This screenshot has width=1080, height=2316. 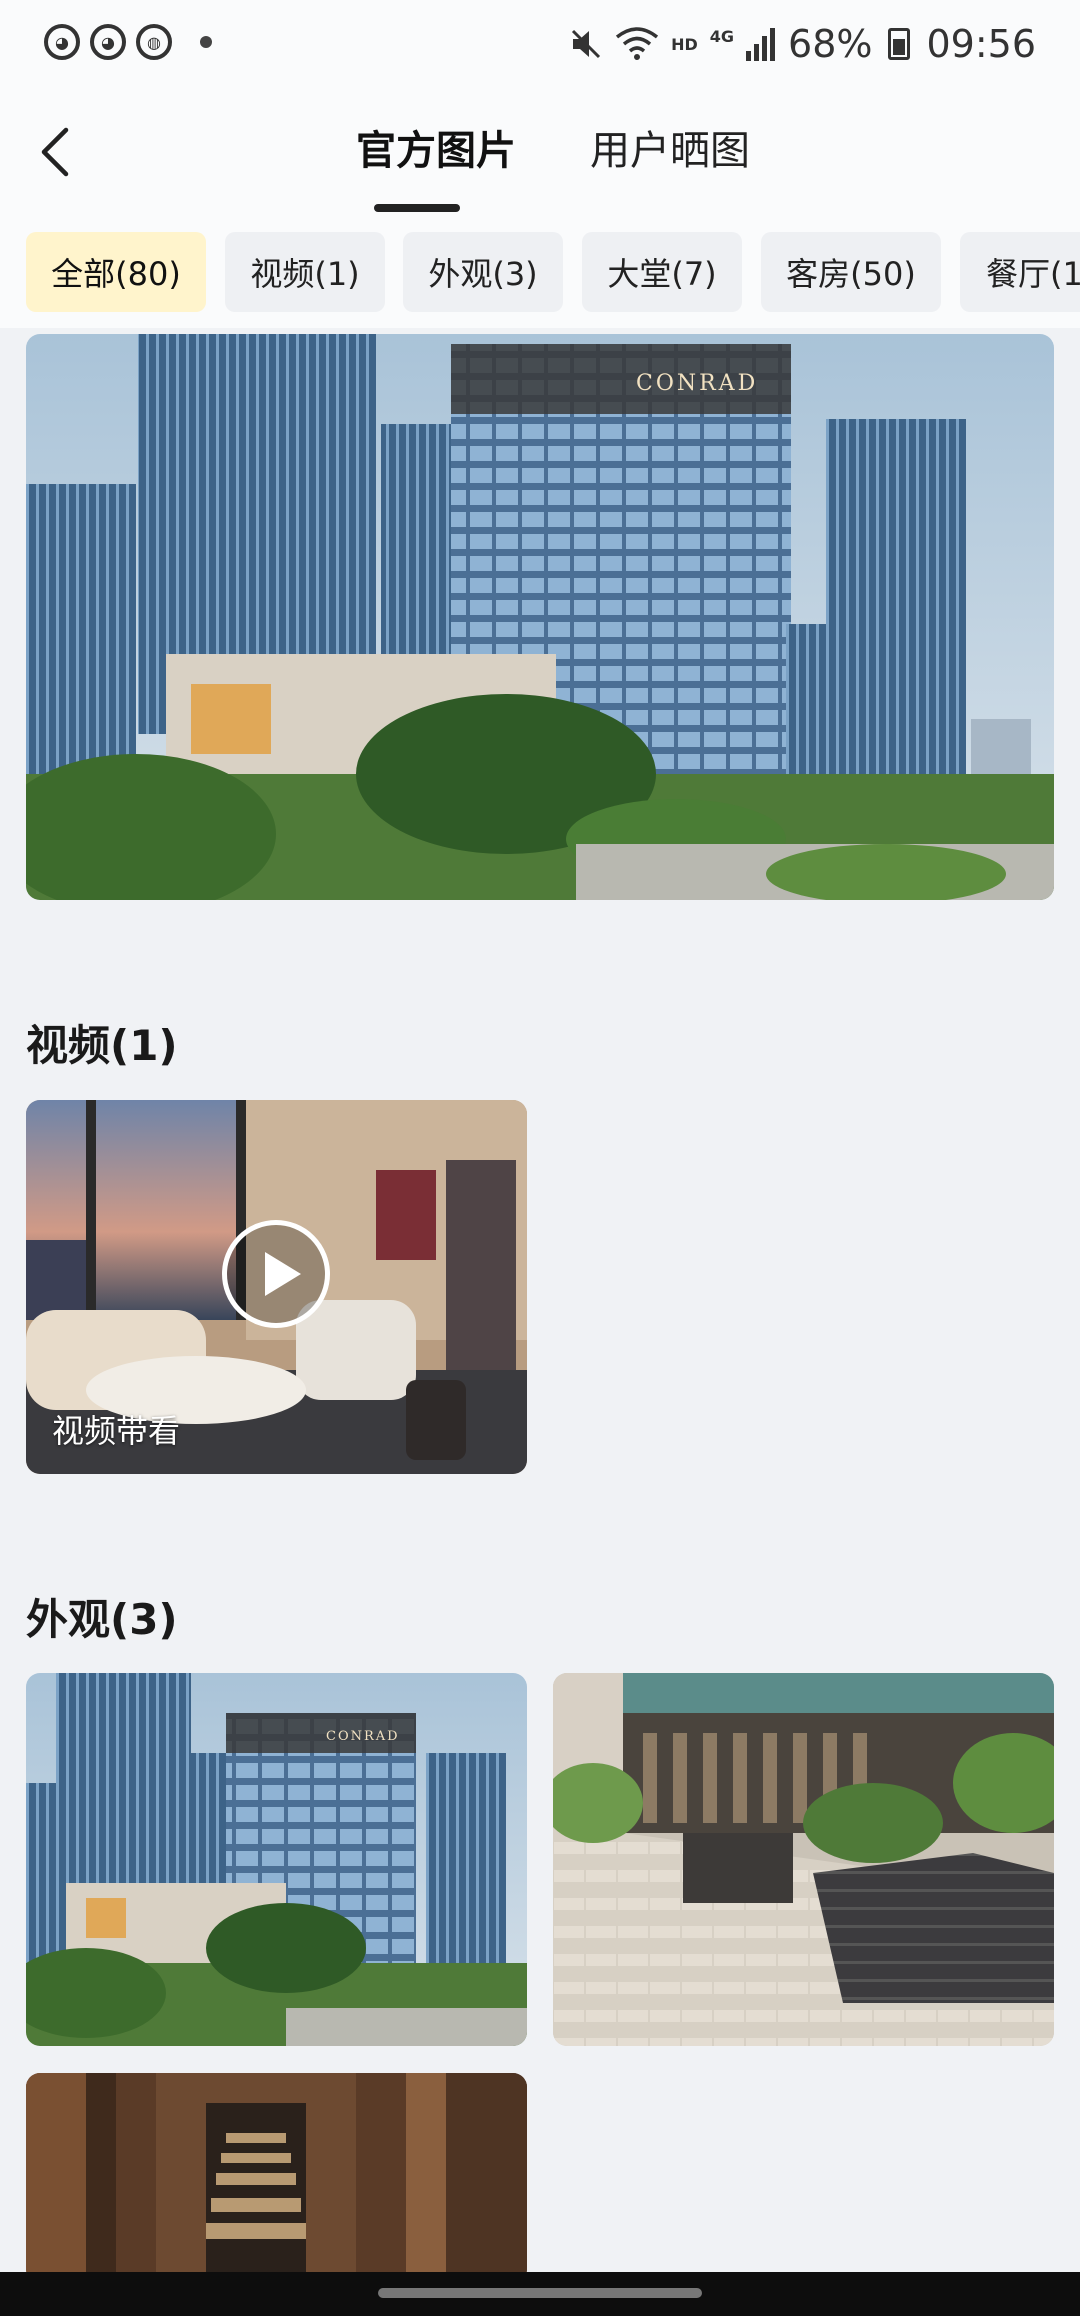 I want to click on status-right: HD 4G 68% 09:56, so click(x=802, y=44).